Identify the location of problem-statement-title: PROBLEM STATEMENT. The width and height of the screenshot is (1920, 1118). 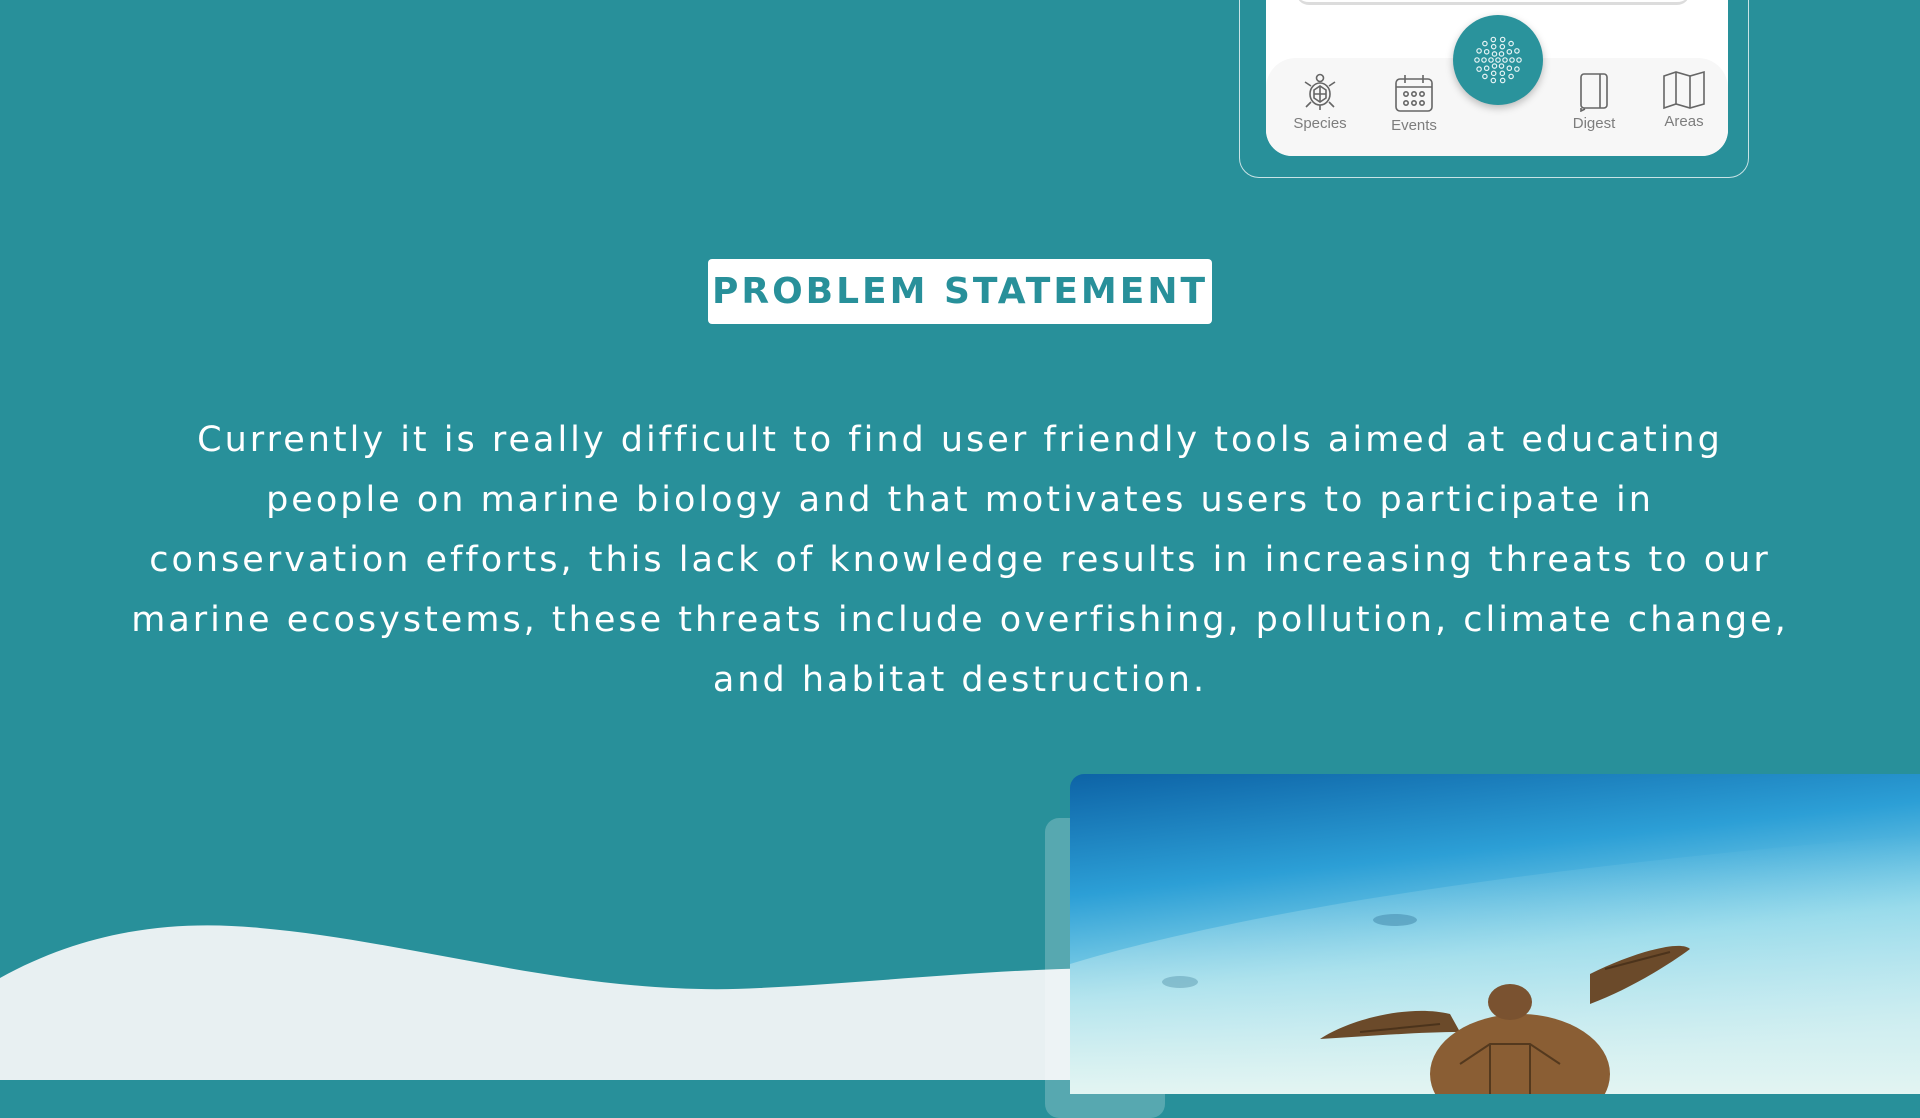
(960, 291).